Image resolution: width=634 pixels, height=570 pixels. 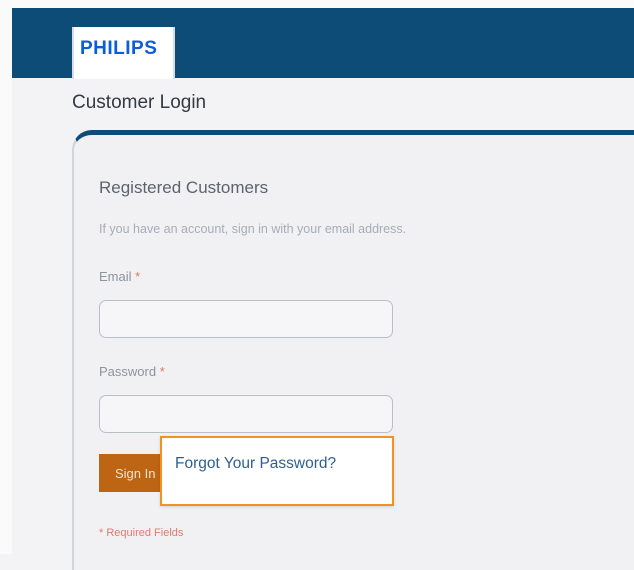 I want to click on philips-logo-link: PHILIPS, so click(x=123, y=53).